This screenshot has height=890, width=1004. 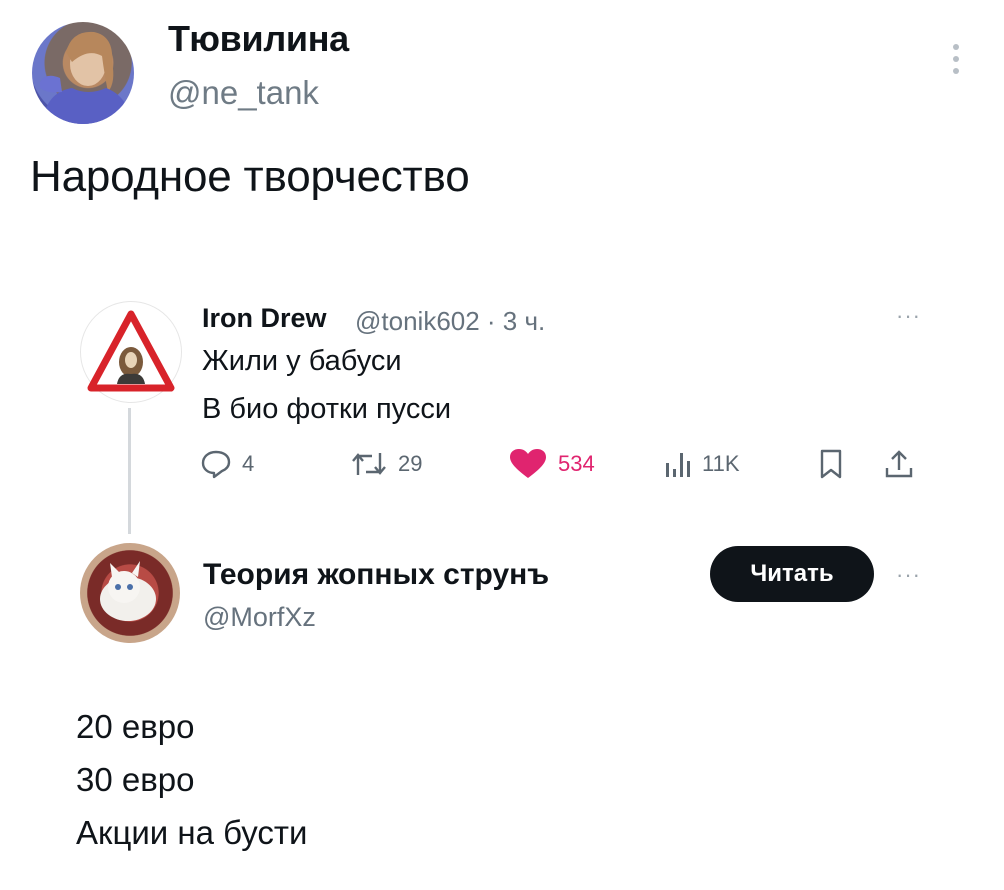 I want to click on quoted-author-name: Iron Drew, so click(x=264, y=318).